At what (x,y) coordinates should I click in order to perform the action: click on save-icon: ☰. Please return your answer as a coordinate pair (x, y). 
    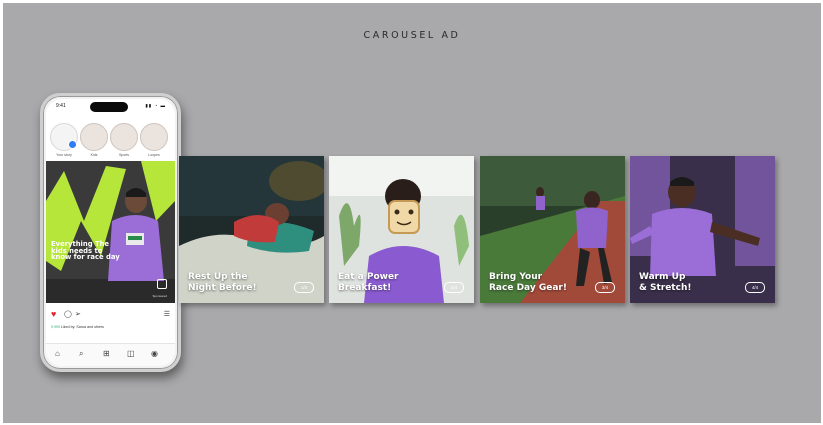
    Looking at the image, I should click on (167, 314).